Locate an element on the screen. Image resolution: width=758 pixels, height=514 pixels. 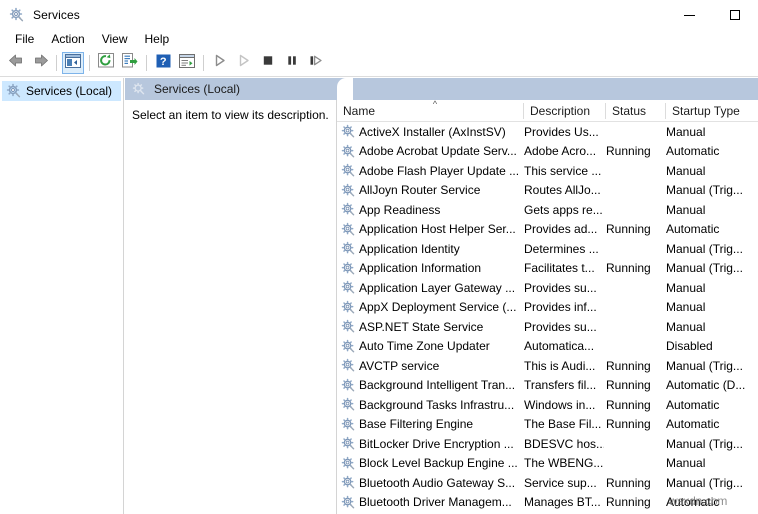
menu-help: Help is located at coordinates (157, 39).